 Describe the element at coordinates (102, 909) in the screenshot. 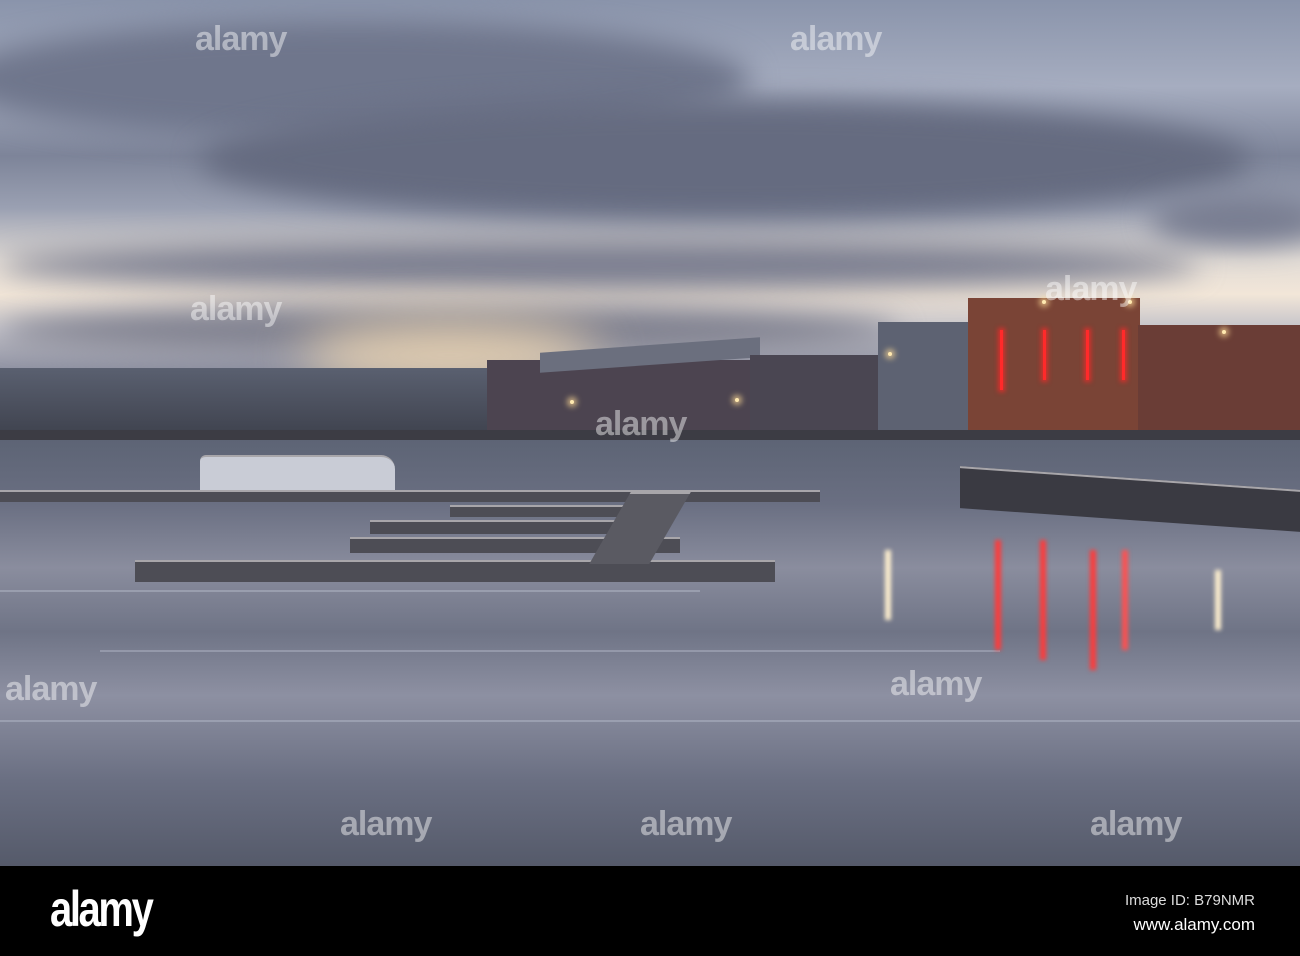

I see `alamy-logo: alamy` at that location.